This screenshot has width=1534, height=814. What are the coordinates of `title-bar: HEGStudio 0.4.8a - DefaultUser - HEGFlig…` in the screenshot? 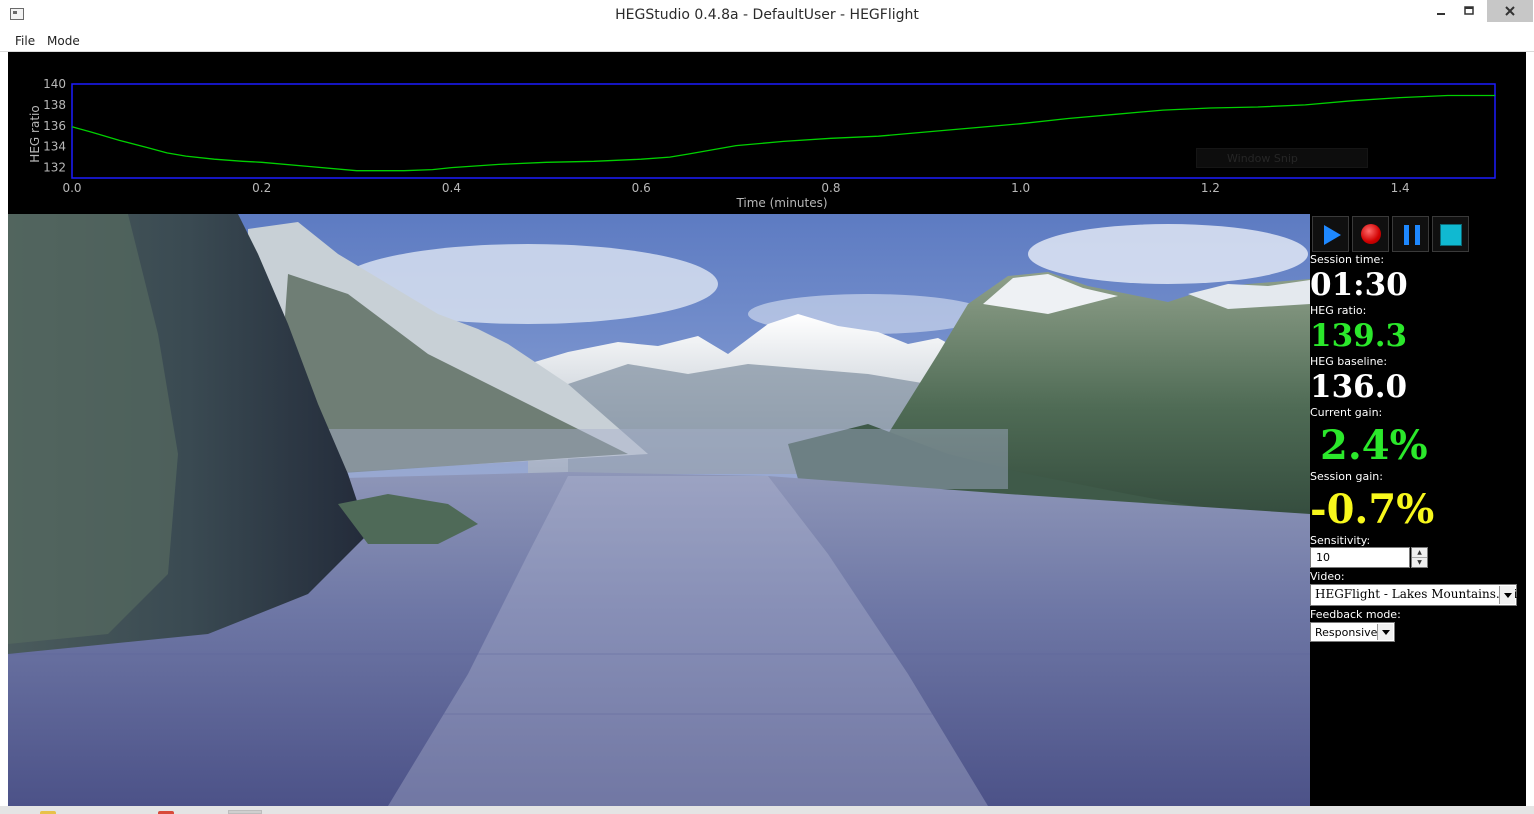 It's located at (767, 15).